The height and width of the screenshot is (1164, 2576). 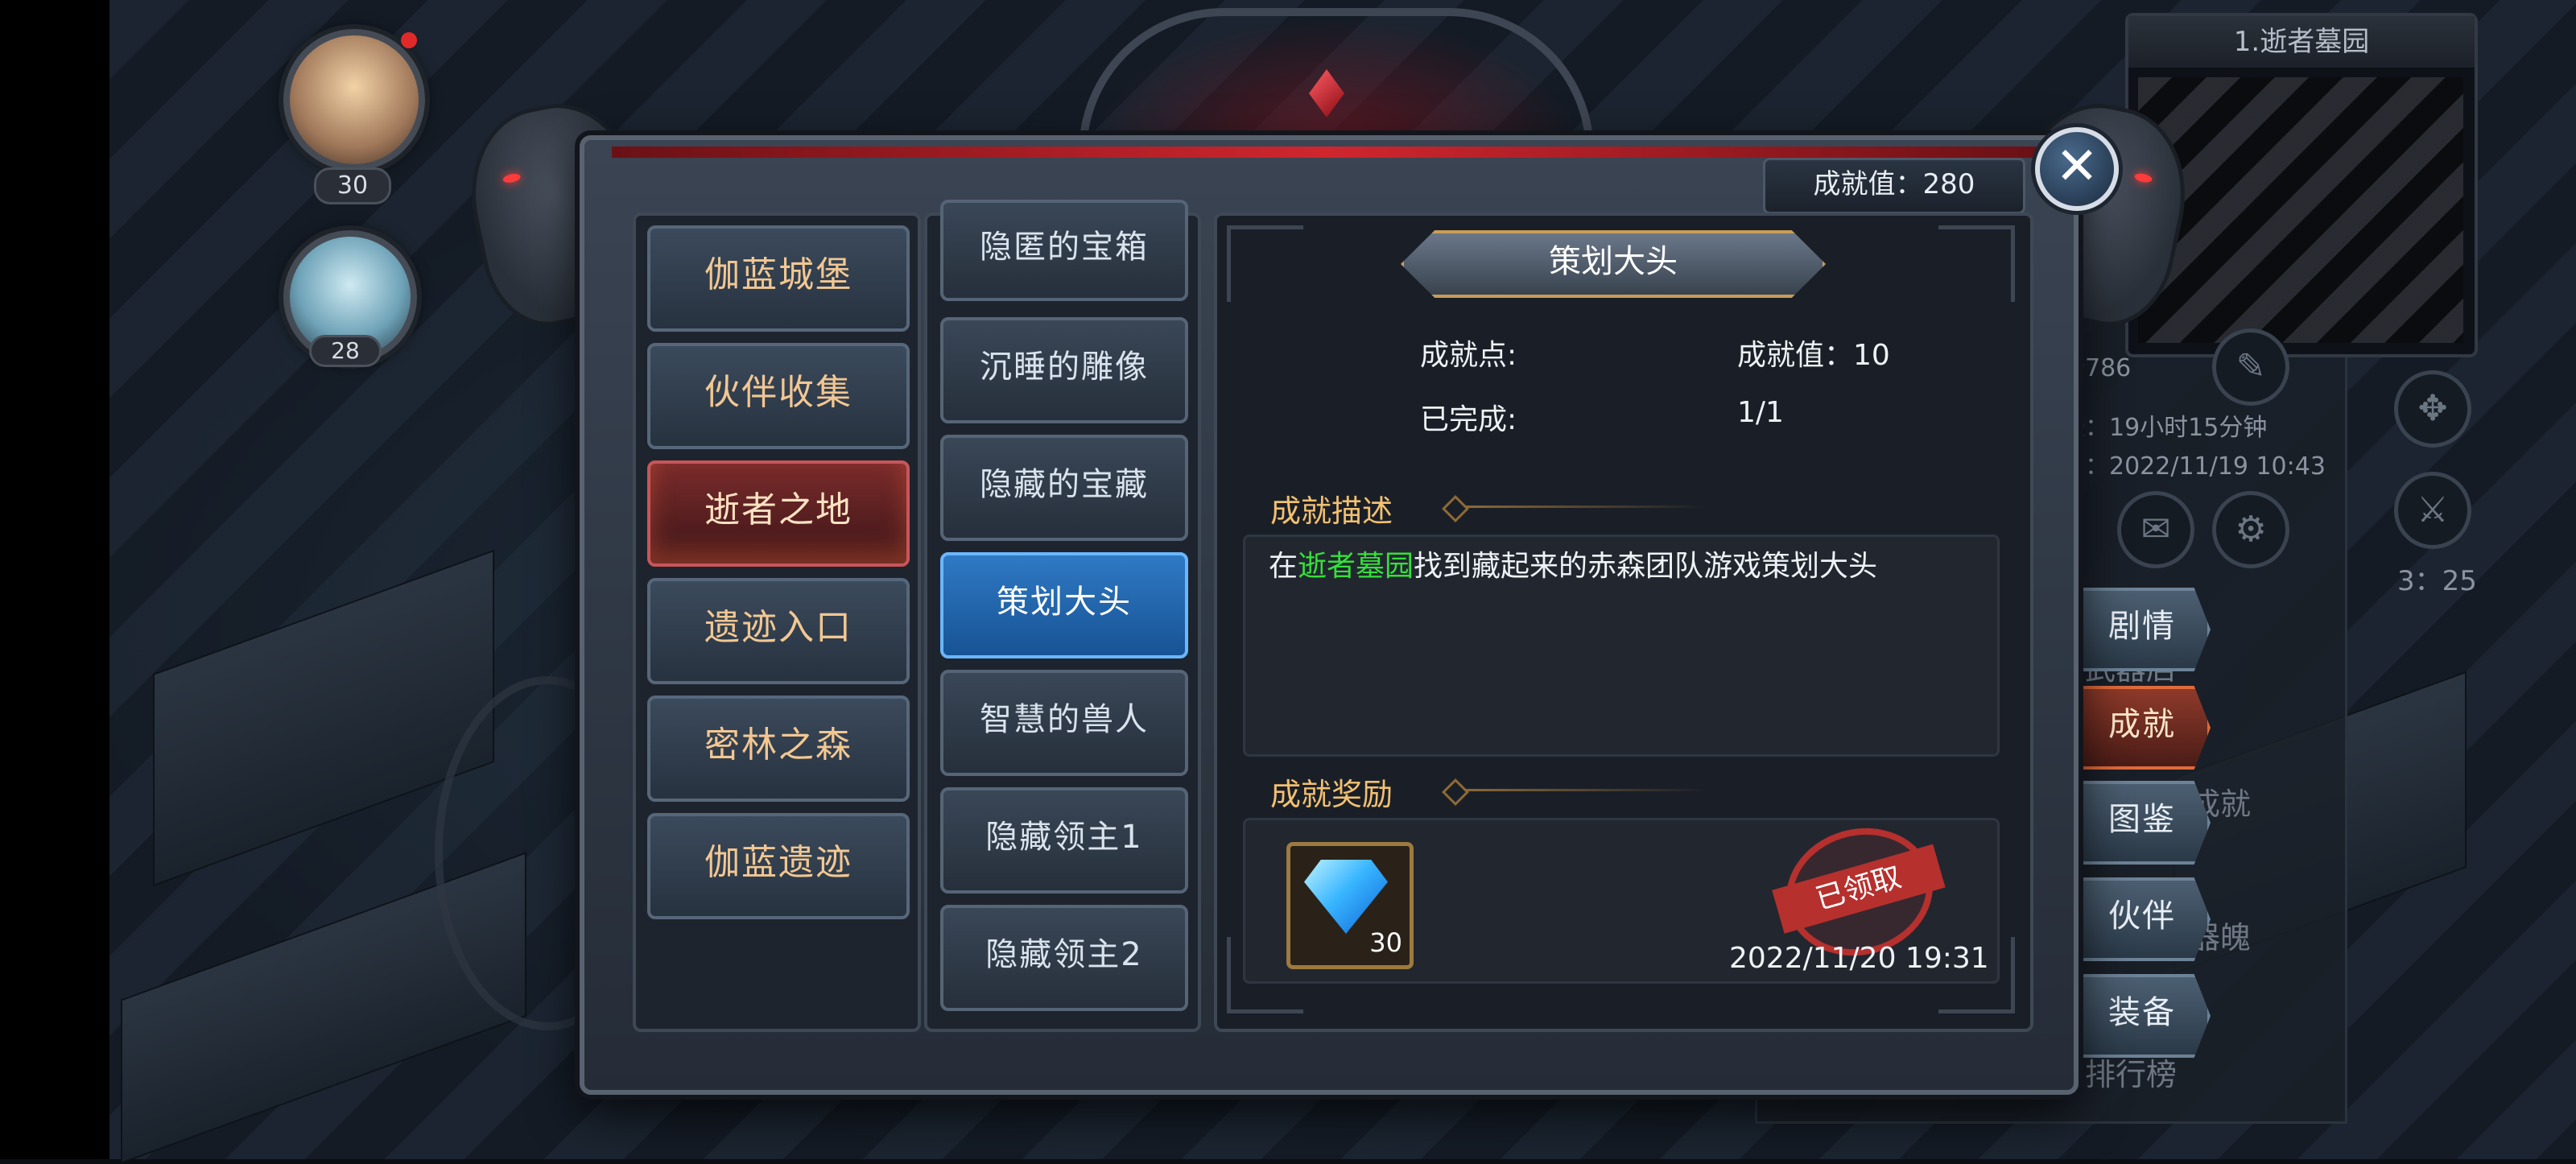 What do you see at coordinates (1324, 152) in the screenshot?
I see `dialog-top-bar` at bounding box center [1324, 152].